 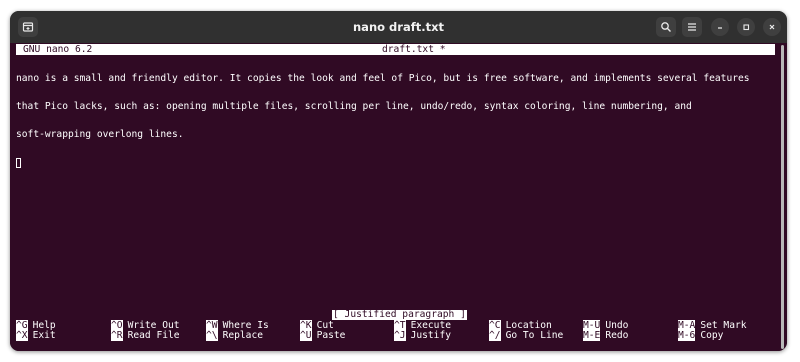 I want to click on shortcut-justify: ^J Justify, so click(x=422, y=335).